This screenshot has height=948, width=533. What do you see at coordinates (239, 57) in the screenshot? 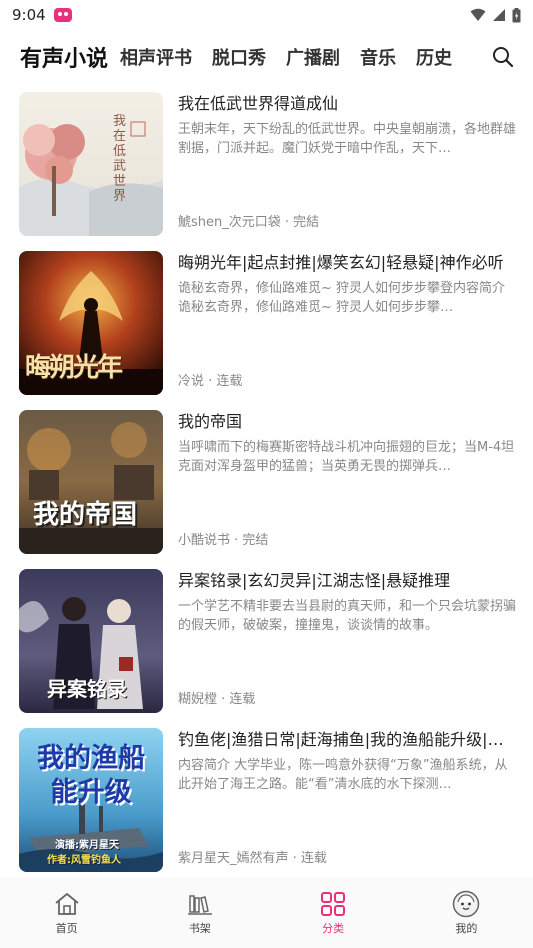
I see `tab-talk-show: 脱口秀` at bounding box center [239, 57].